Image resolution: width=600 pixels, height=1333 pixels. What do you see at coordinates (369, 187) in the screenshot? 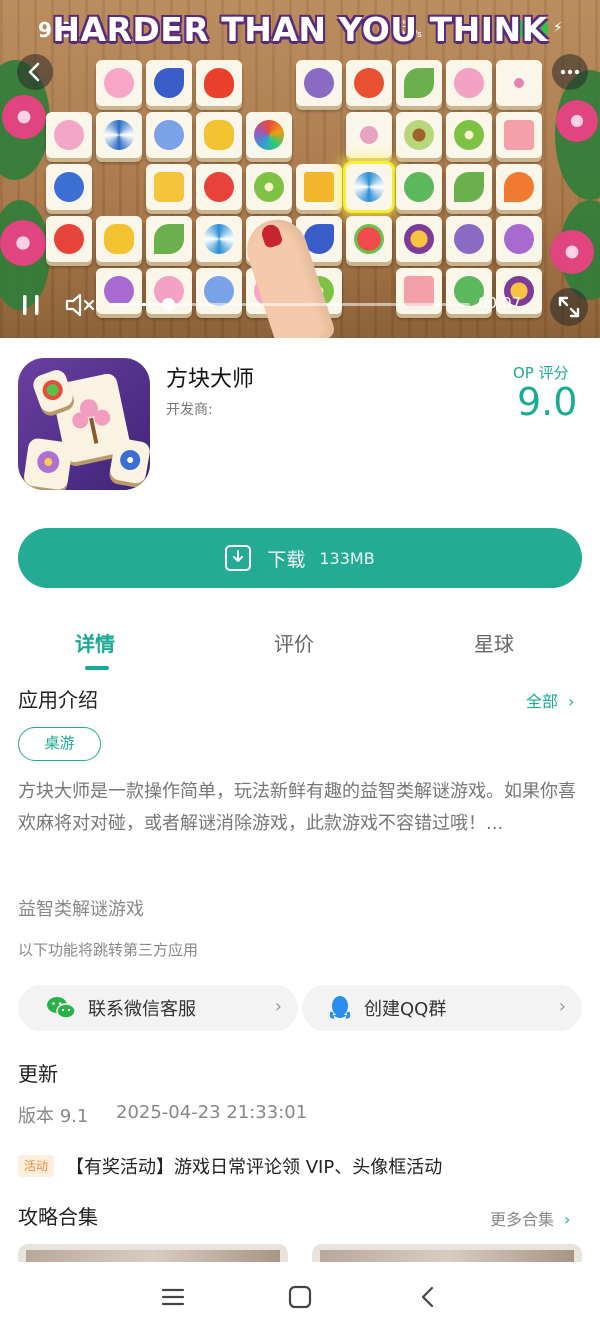
I see `tile-selected` at bounding box center [369, 187].